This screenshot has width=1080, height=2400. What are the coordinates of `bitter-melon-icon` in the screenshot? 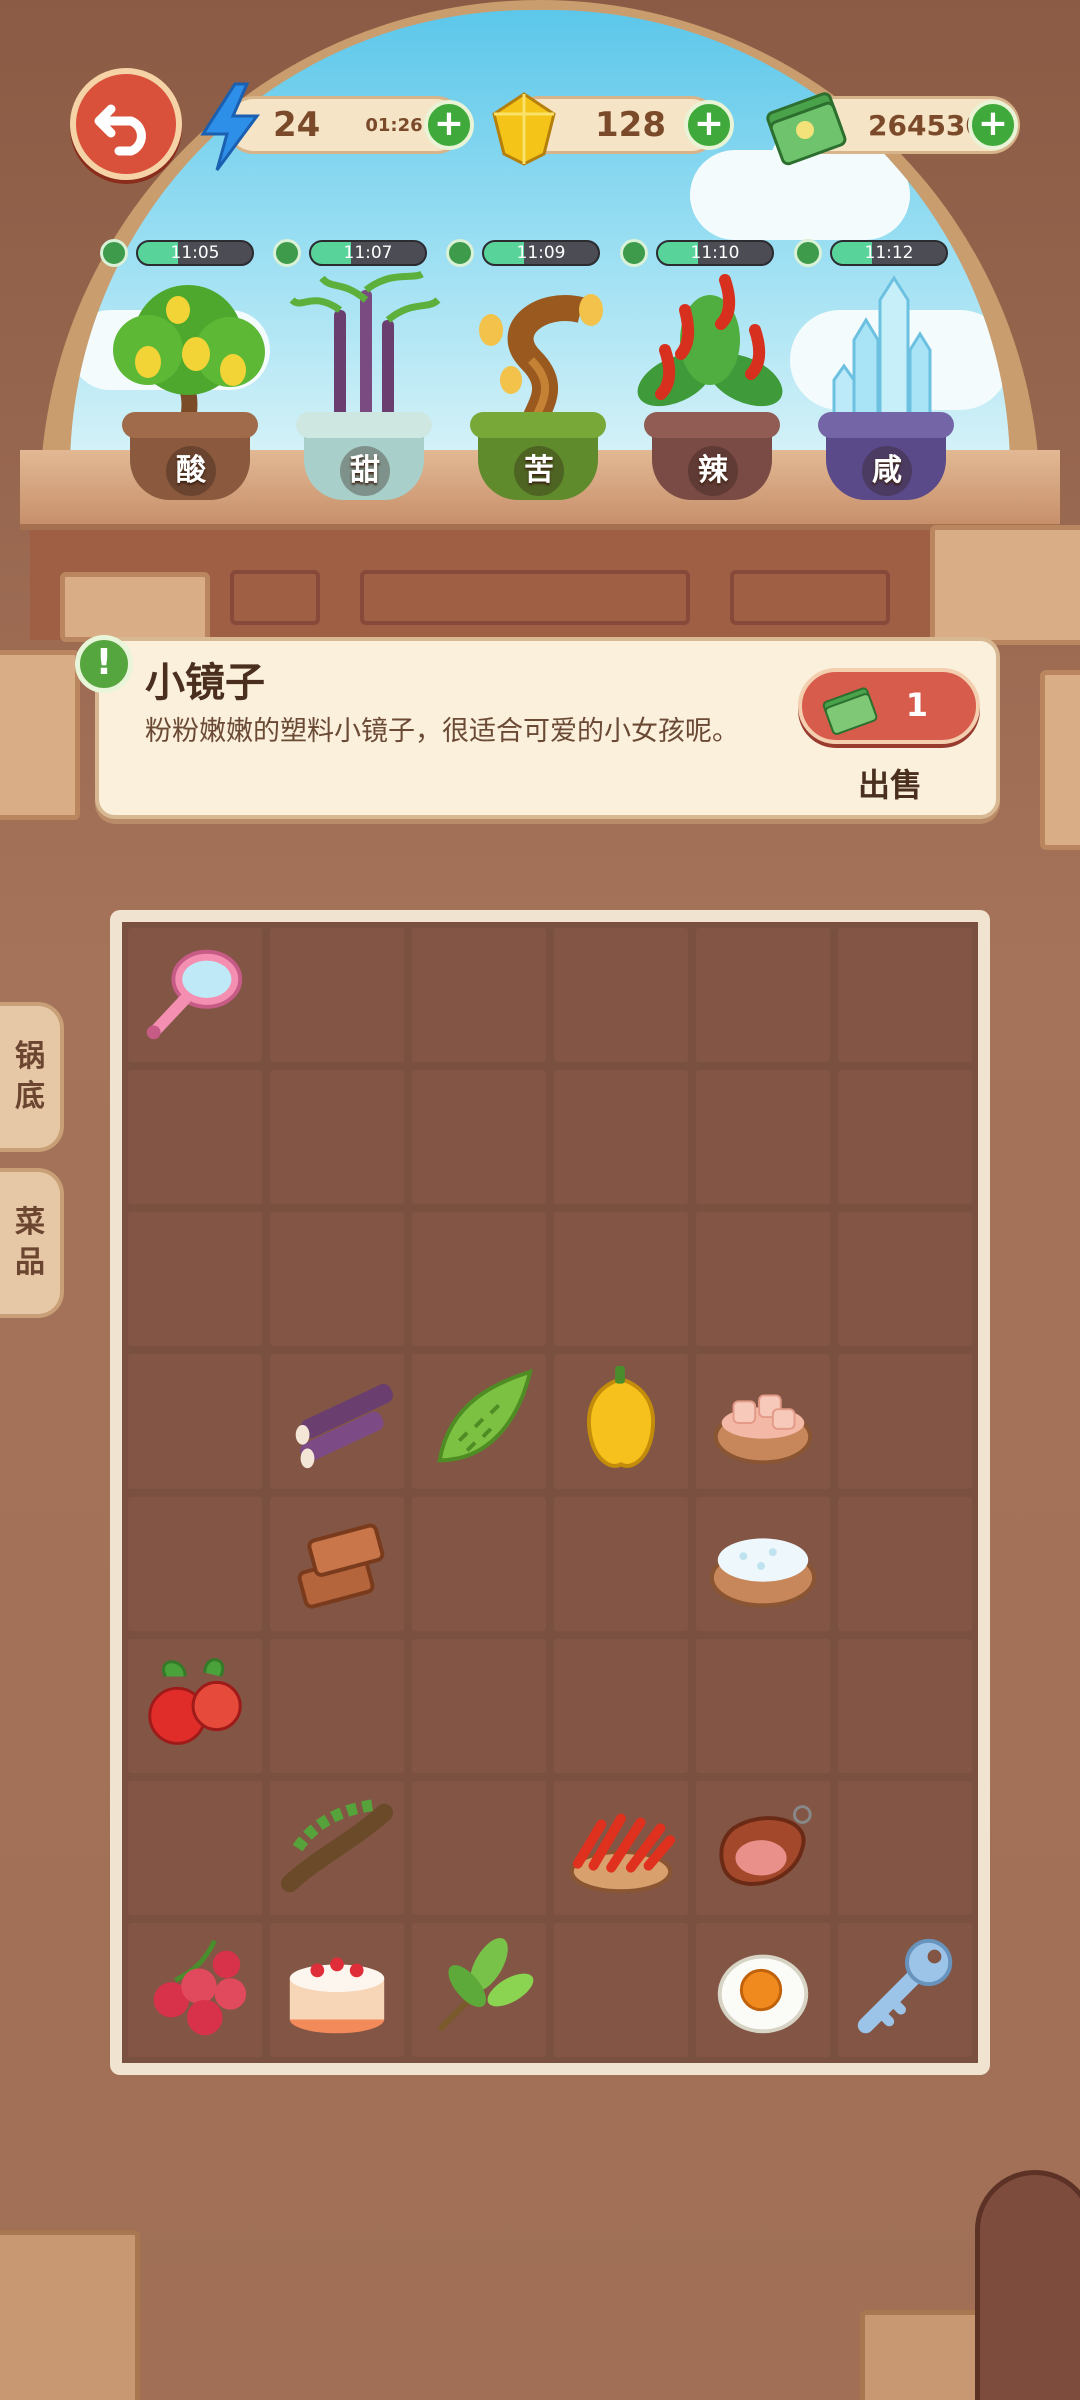 It's located at (485, 1416).